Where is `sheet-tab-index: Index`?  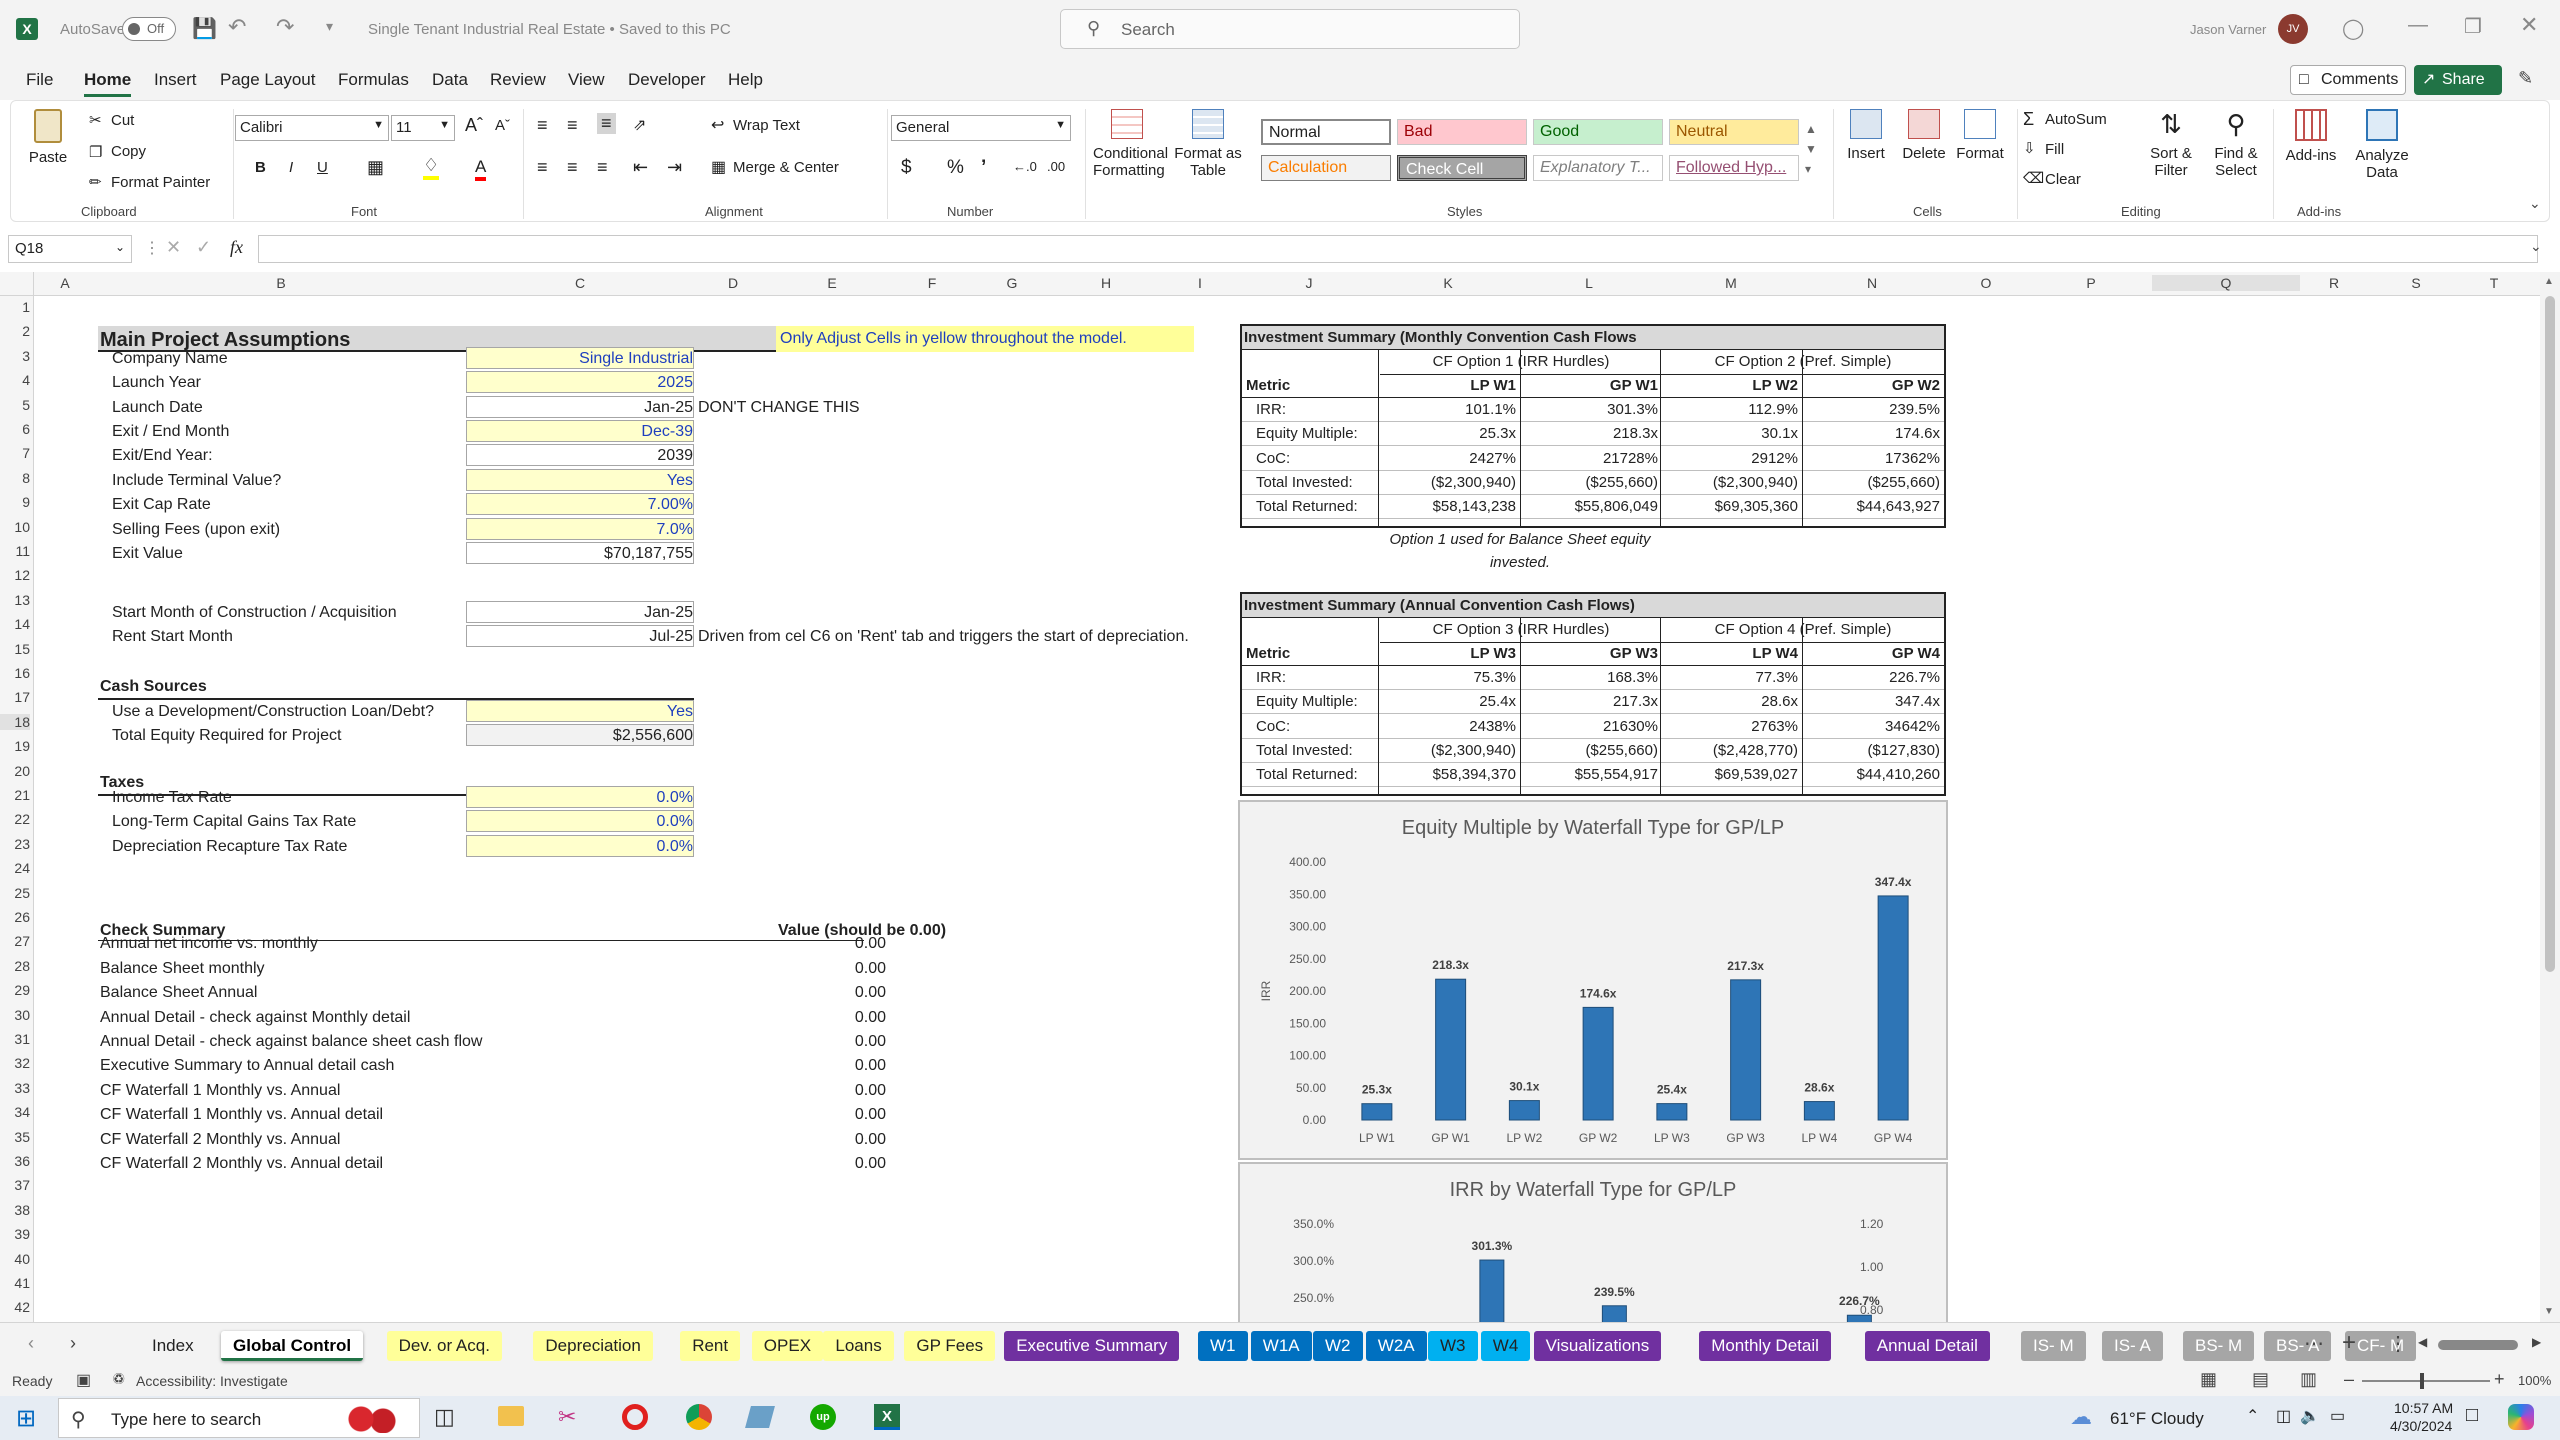
sheet-tab-index: Index is located at coordinates (173, 1346).